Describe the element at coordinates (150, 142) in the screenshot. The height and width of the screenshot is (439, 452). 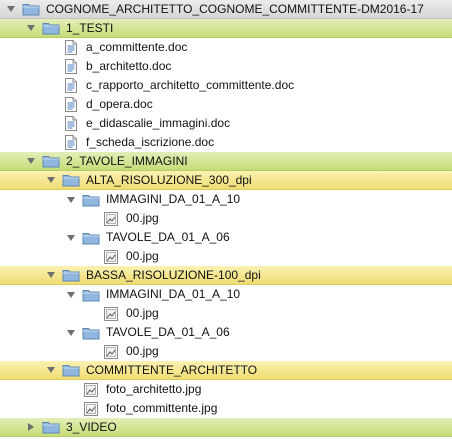
I see `file-name: f_scheda_iscrizione.doc` at that location.